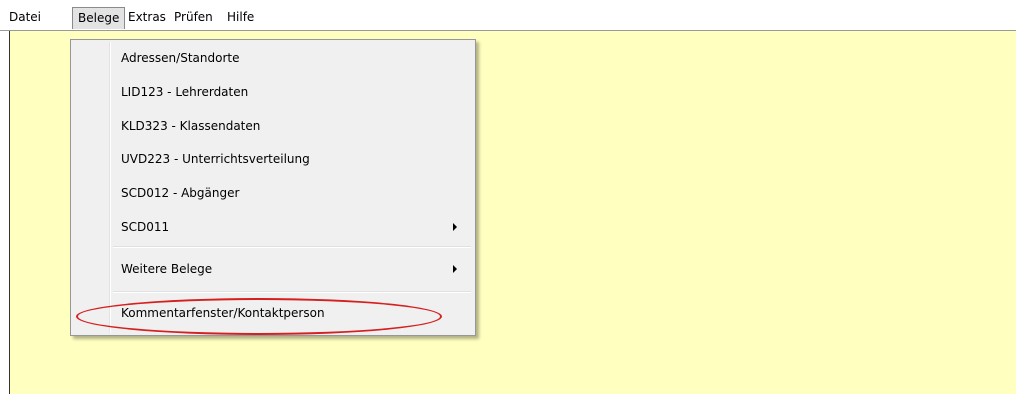 The image size is (1016, 394). Describe the element at coordinates (167, 269) in the screenshot. I see `menu-item-label: Weitere Belege` at that location.